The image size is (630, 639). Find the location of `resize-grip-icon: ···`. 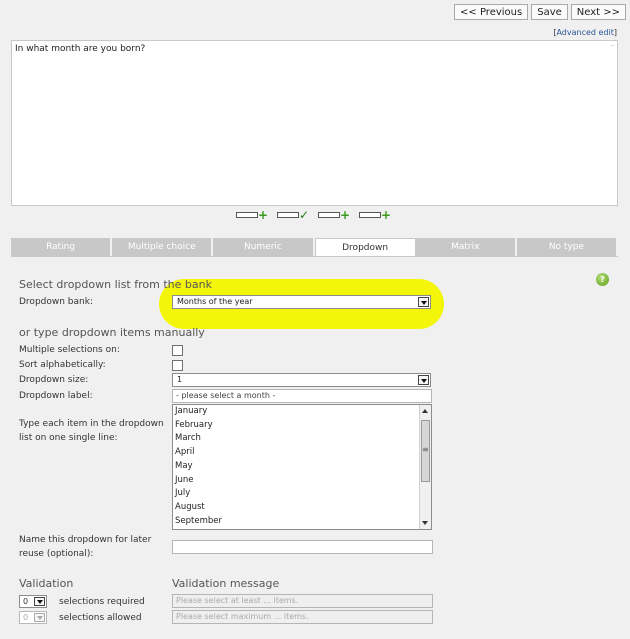

resize-grip-icon: ··· is located at coordinates (612, 46).